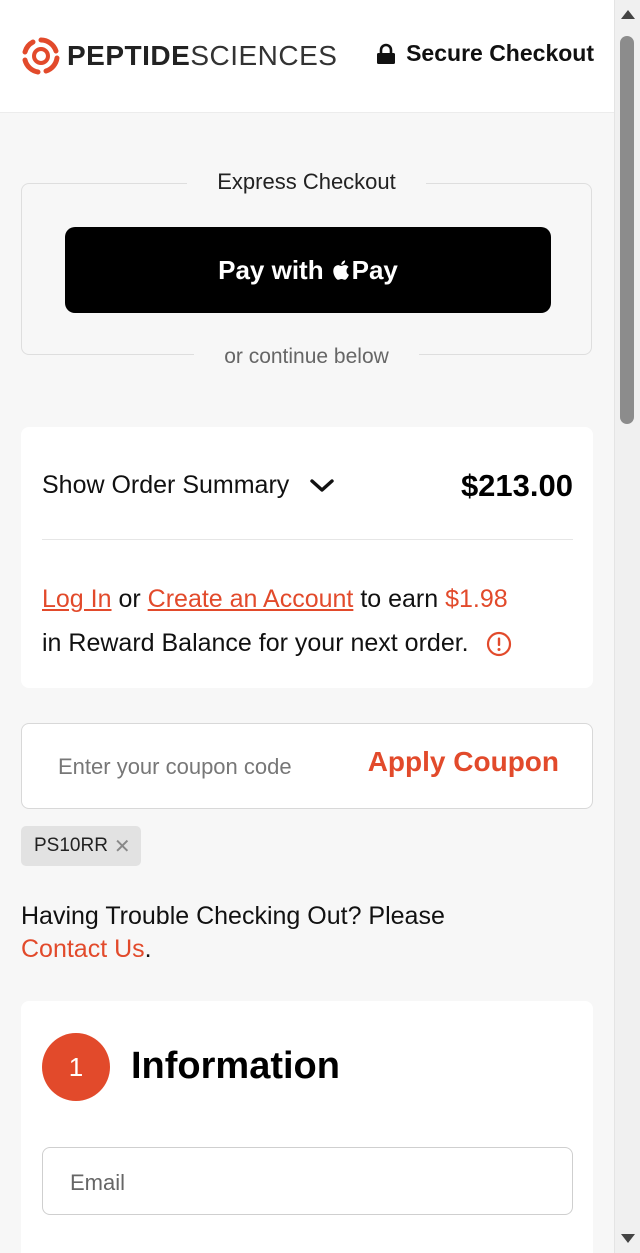 Image resolution: width=640 pixels, height=1253 pixels. What do you see at coordinates (198, 767) in the screenshot?
I see `coupon-code-input` at bounding box center [198, 767].